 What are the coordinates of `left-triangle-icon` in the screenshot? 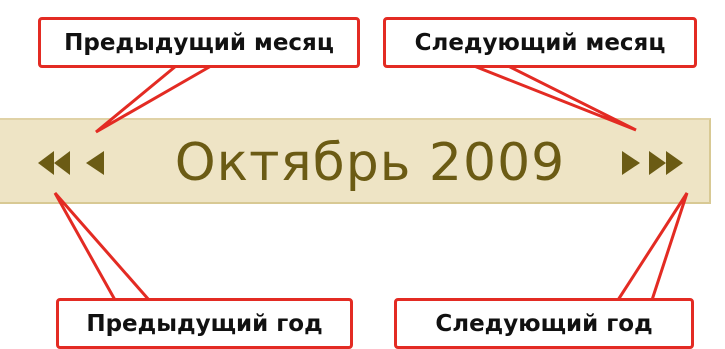 It's located at (95, 163).